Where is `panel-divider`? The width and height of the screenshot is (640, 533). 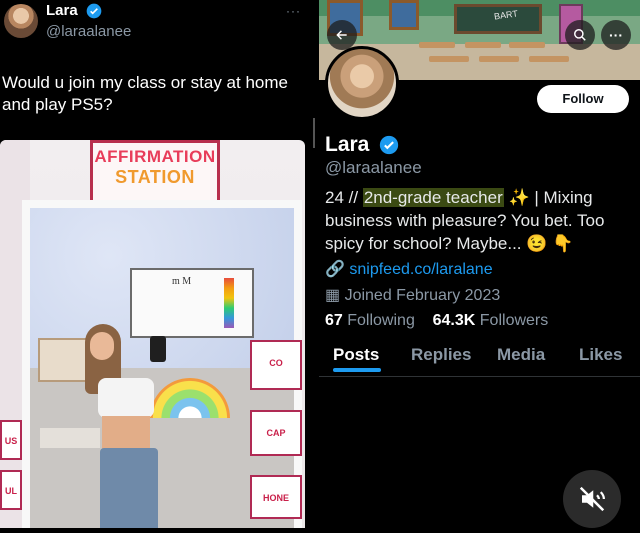
panel-divider is located at coordinates (315, 264).